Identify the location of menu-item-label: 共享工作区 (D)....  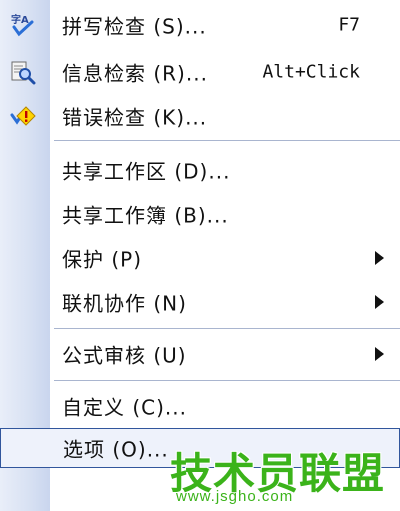
(146, 171).